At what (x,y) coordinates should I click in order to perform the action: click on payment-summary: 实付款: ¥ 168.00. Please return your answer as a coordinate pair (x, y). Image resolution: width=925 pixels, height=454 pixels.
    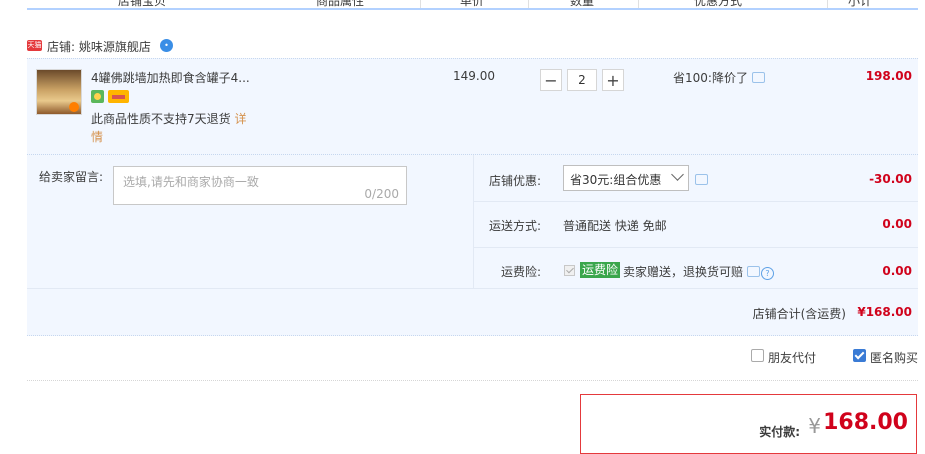
    Looking at the image, I should click on (748, 424).